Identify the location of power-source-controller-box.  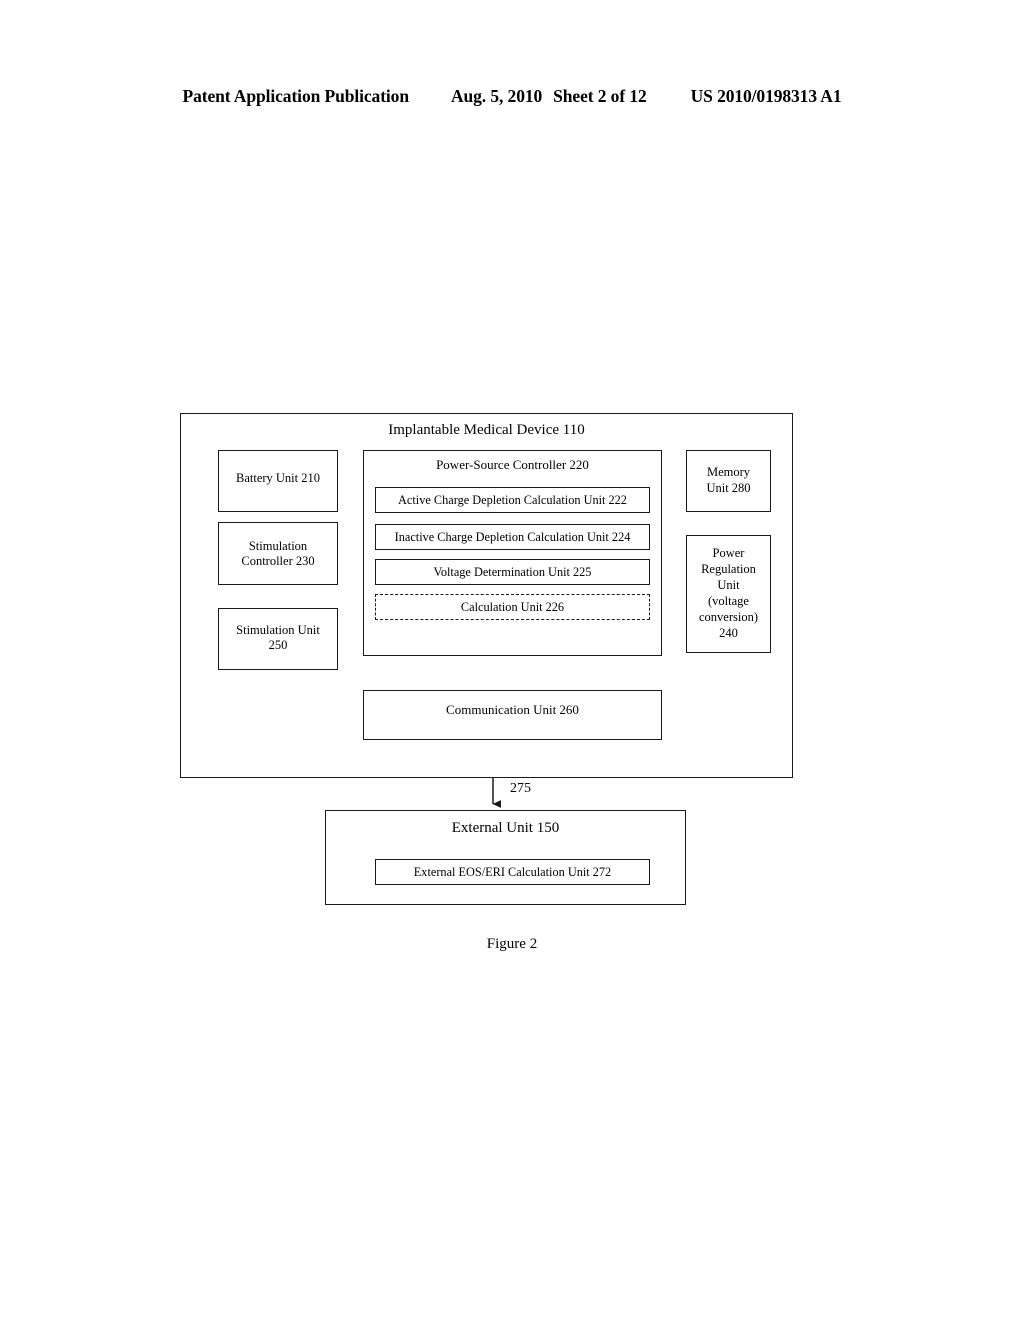
(512, 553).